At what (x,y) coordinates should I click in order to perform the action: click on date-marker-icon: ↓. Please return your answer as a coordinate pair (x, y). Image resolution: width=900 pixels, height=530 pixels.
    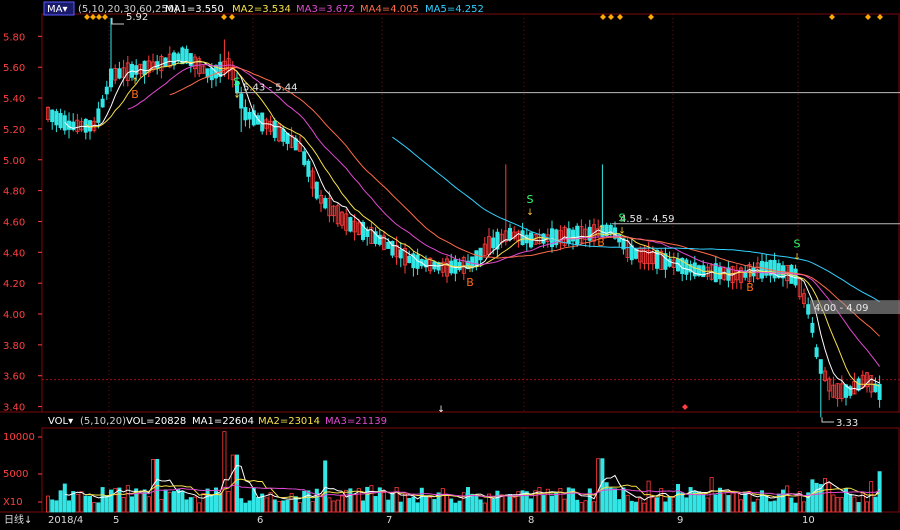
    Looking at the image, I should click on (441, 410).